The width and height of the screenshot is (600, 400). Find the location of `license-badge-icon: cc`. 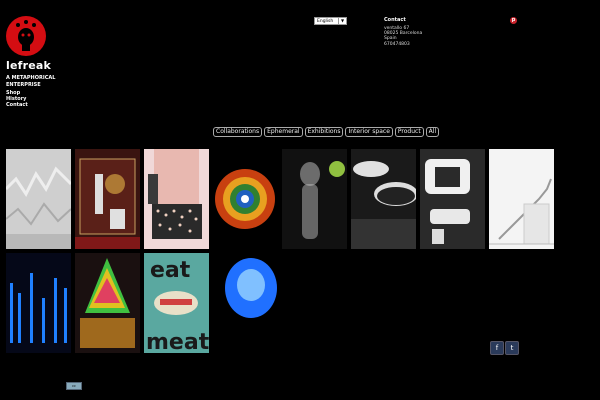

license-badge-icon: cc is located at coordinates (74, 386).